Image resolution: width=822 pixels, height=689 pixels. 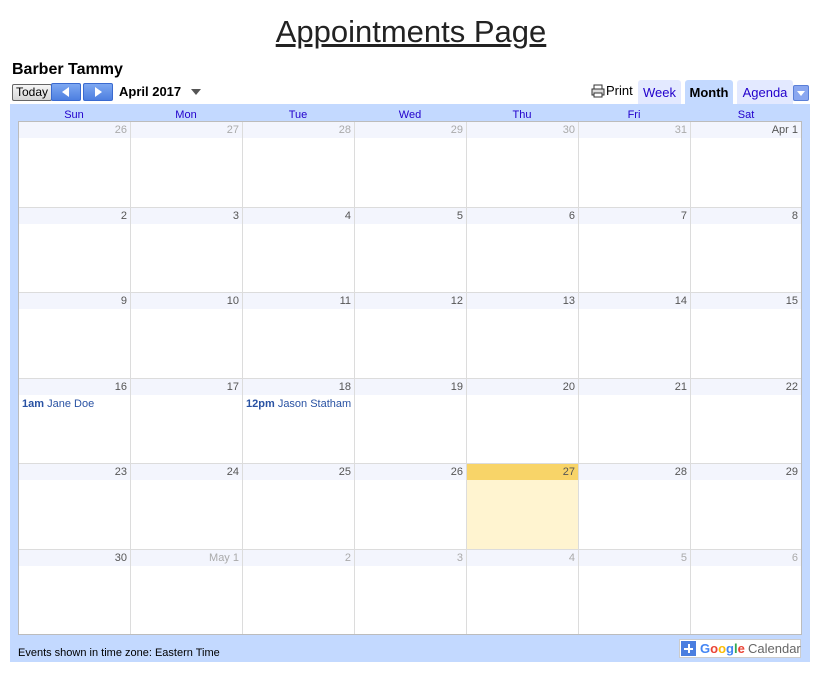 I want to click on today-button: Today, so click(x=32, y=92).